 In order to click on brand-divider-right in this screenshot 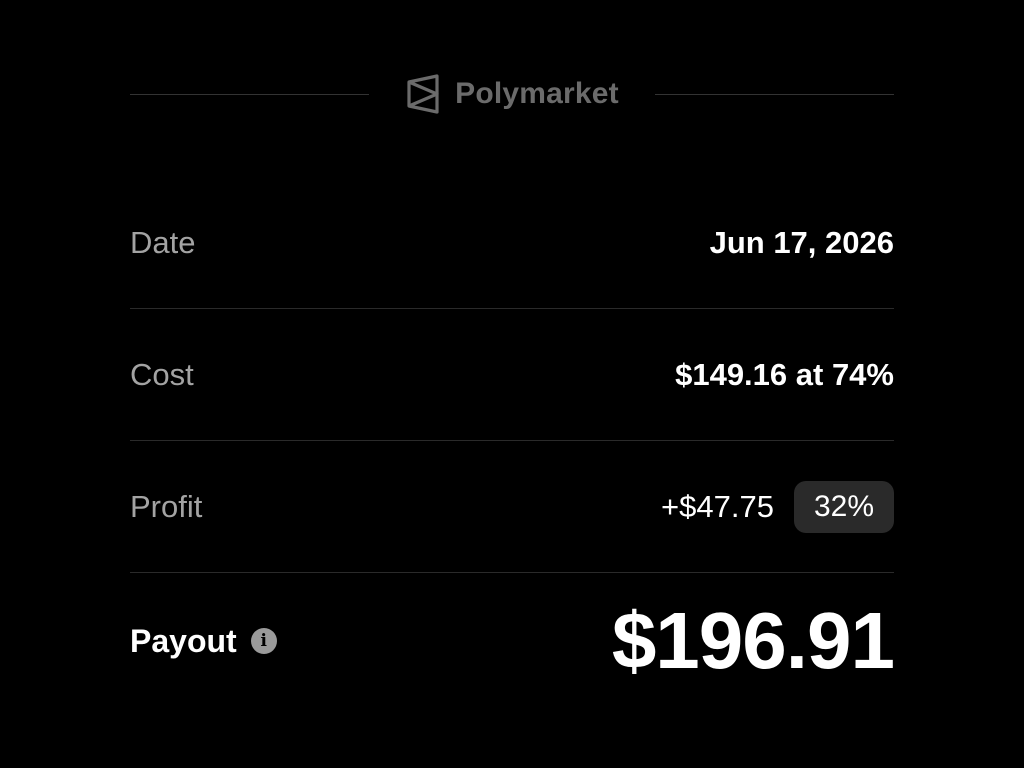, I will do `click(774, 94)`.